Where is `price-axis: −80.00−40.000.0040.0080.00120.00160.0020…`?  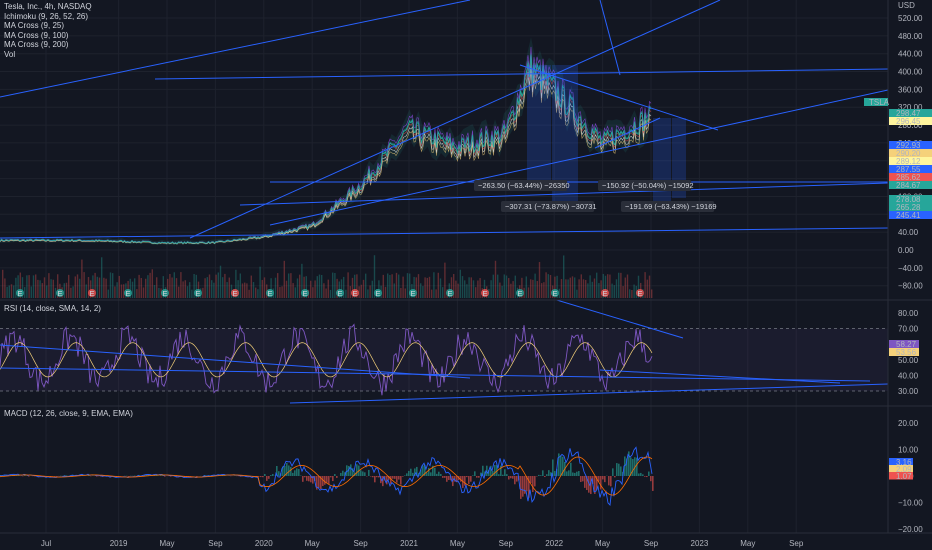
price-axis: −80.00−40.000.0040.0080.00120.00160.0020… is located at coordinates (898, 274).